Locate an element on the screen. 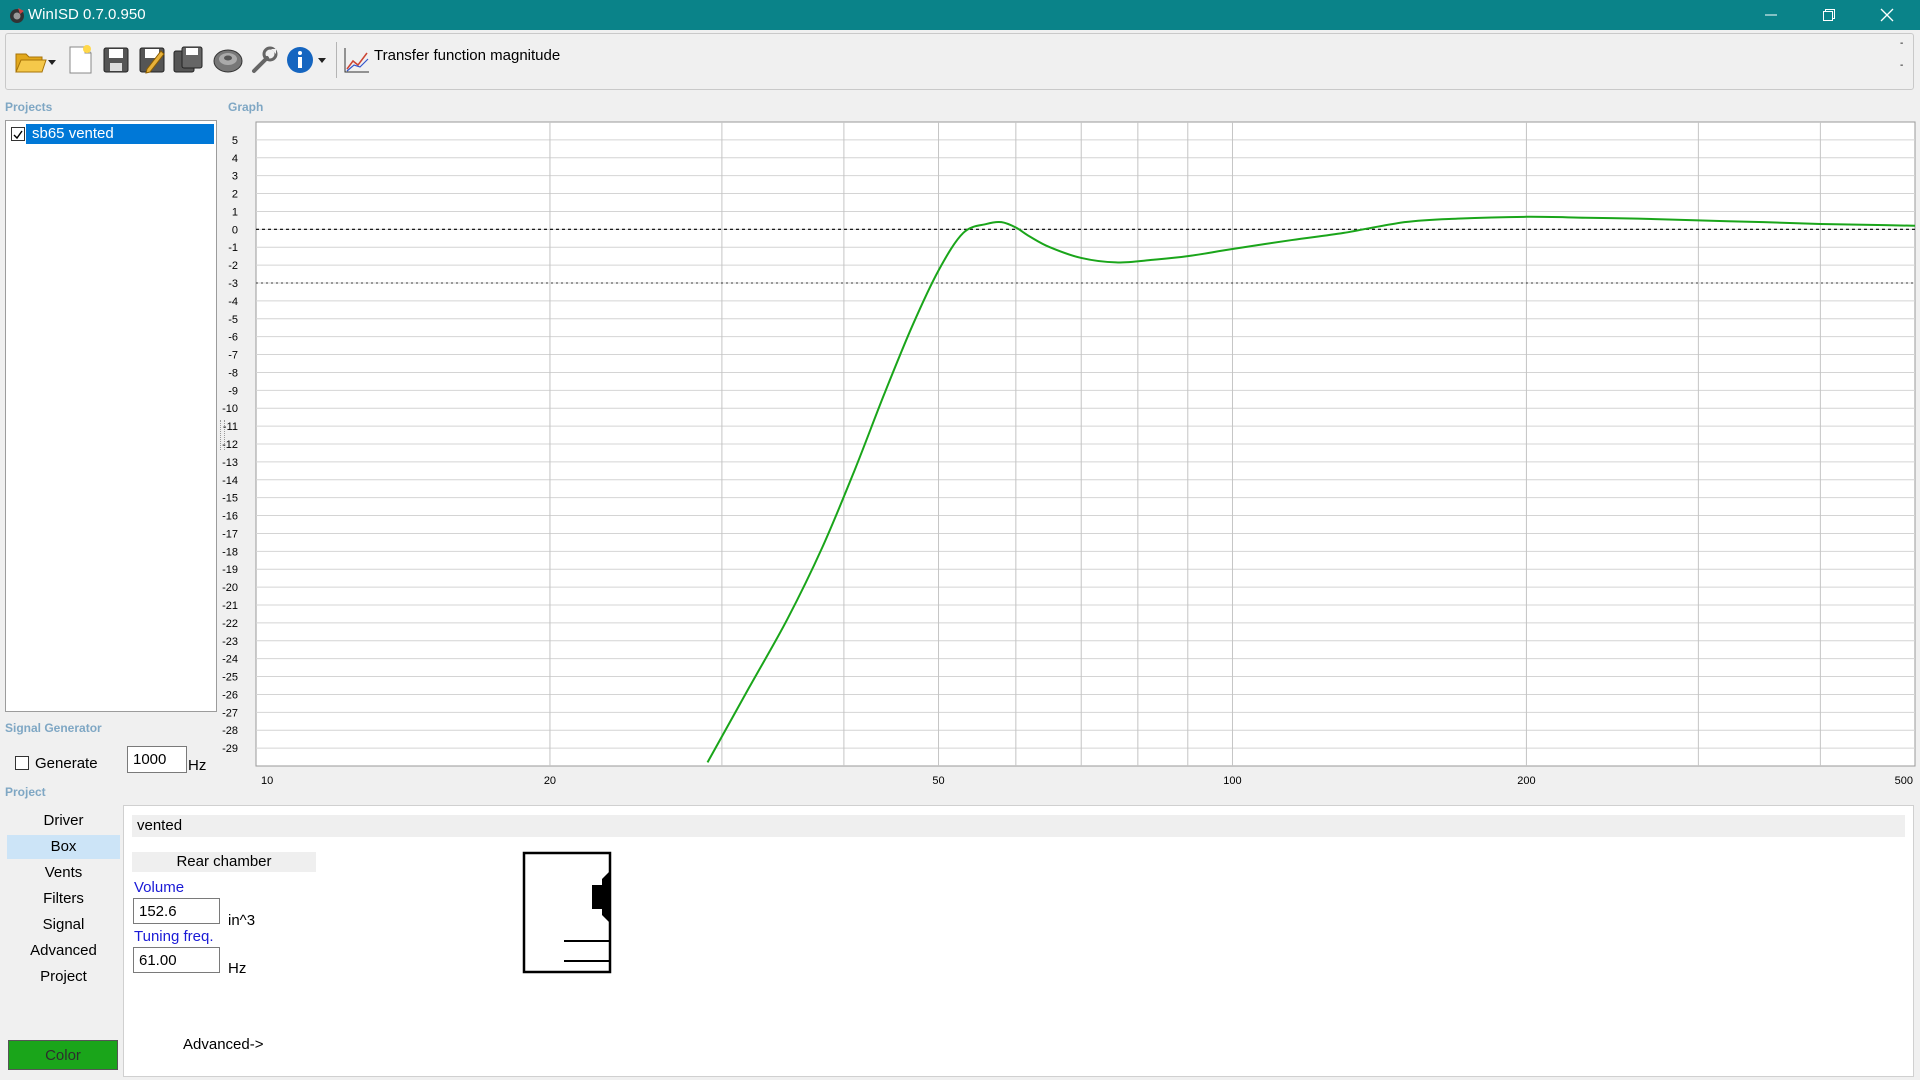  y-tick-label: -28 is located at coordinates (230, 731).